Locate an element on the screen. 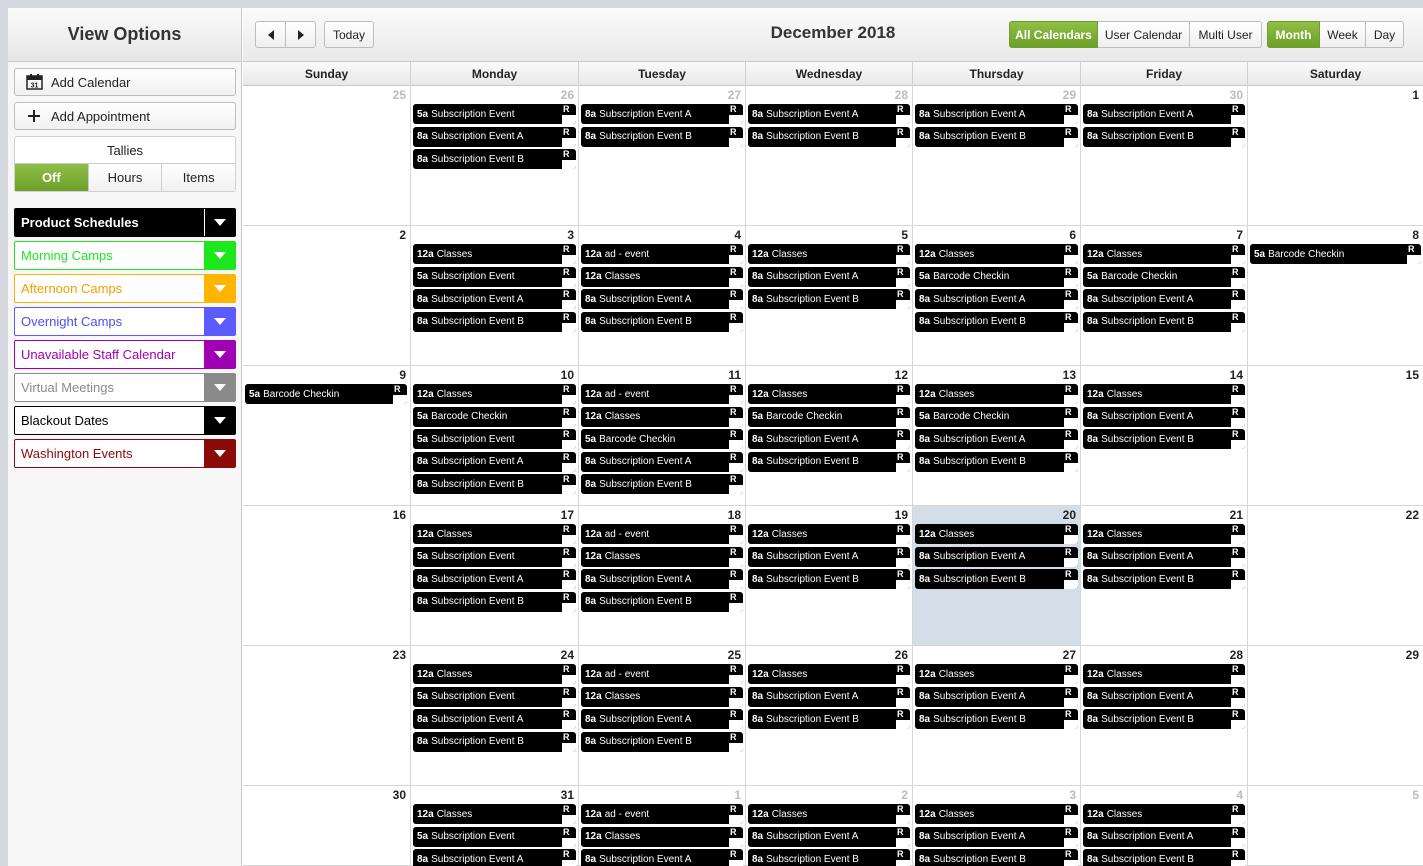 Image resolution: width=1423 pixels, height=866 pixels. calendar-item-afternoon-camps: Afternoon Camps is located at coordinates (125, 288).